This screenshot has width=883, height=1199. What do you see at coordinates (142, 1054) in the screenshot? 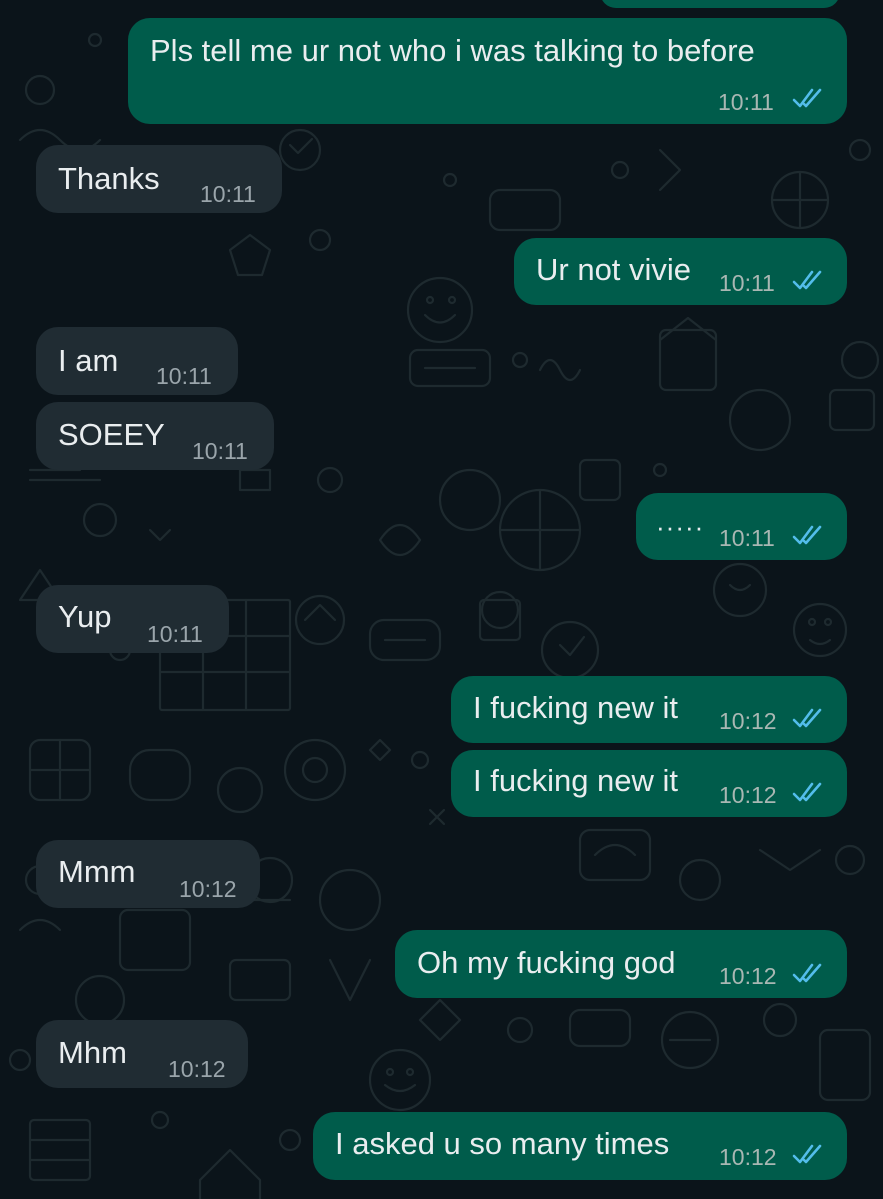
I see `message-incoming: Mhm 10:12` at bounding box center [142, 1054].